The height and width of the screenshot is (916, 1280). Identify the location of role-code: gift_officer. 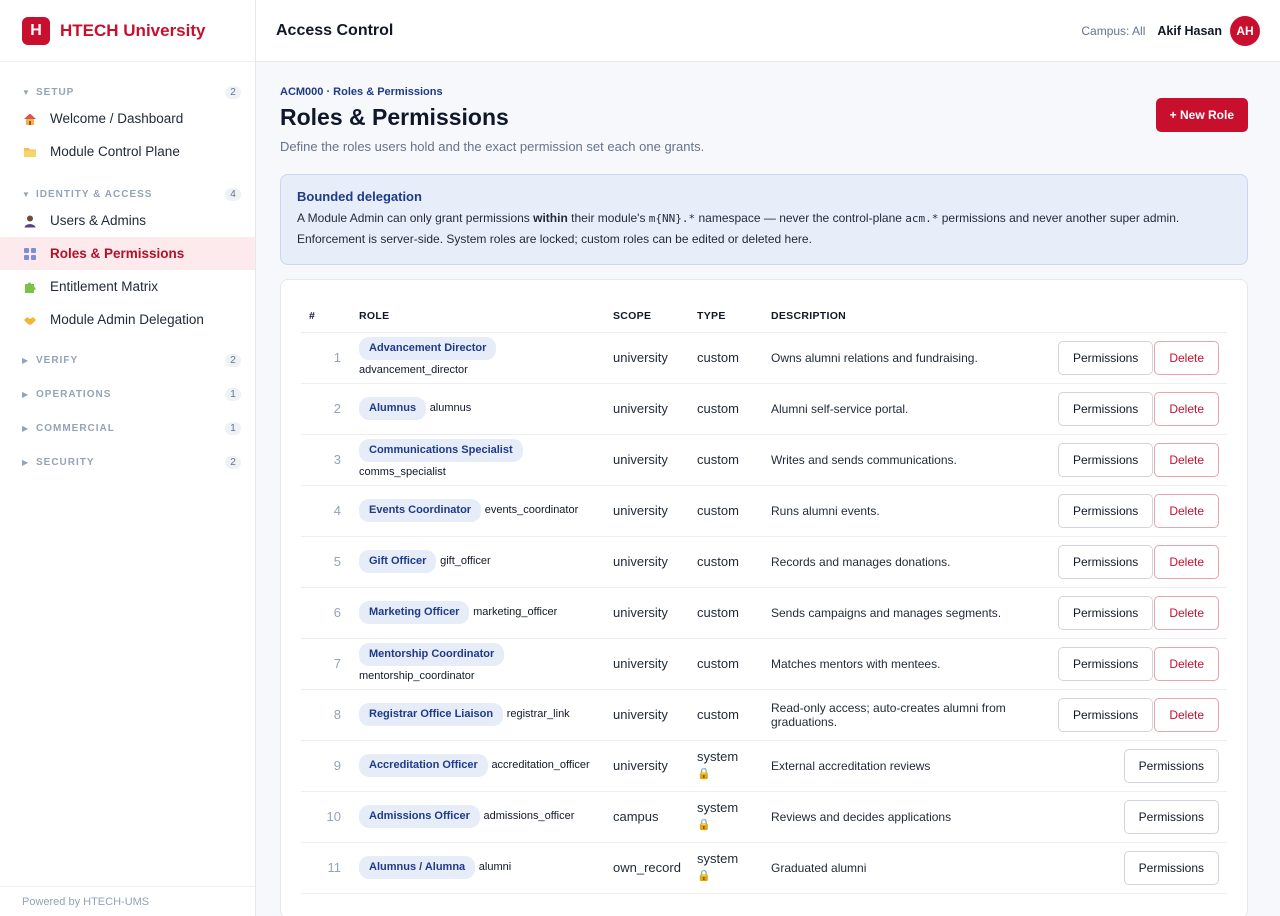
(465, 561).